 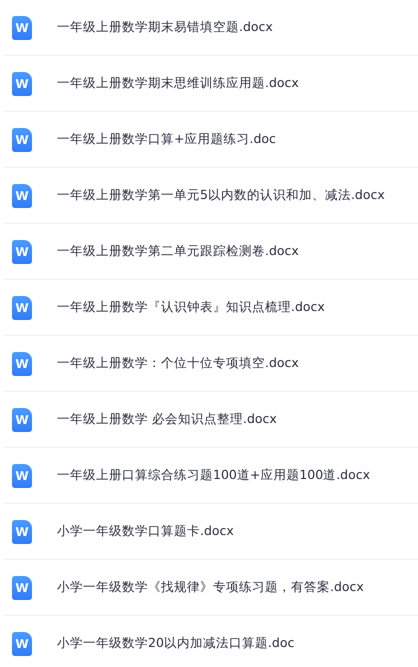 I want to click on file-name: 一年级上册数学期末思维训练应用题.docx, so click(x=178, y=83).